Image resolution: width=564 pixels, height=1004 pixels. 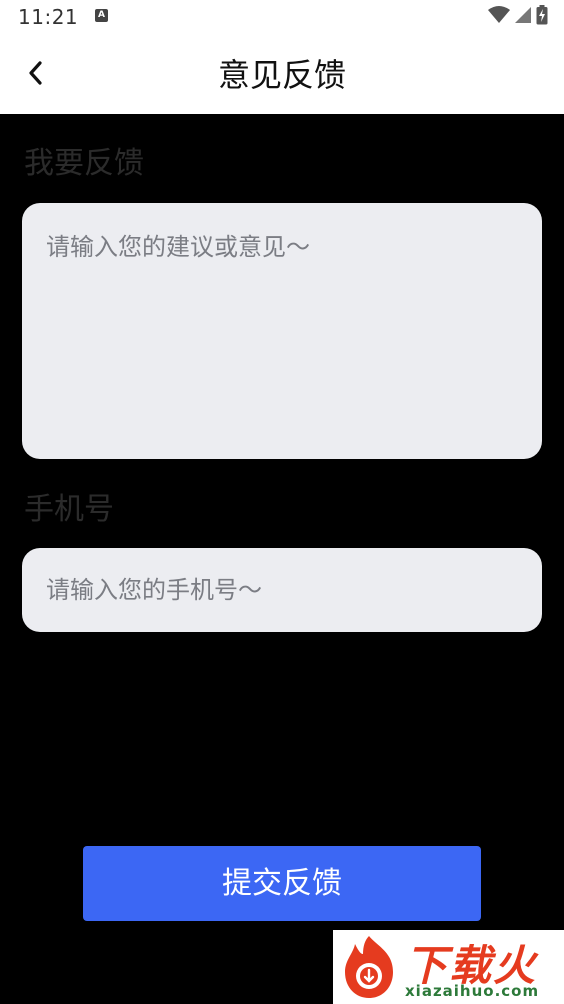 I want to click on battery-charging-icon, so click(x=542, y=17).